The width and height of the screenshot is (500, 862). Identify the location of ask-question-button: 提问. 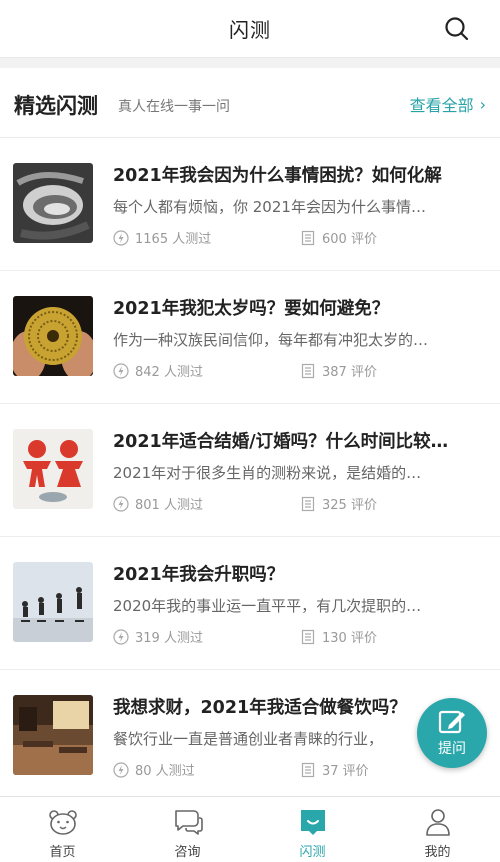
(452, 733).